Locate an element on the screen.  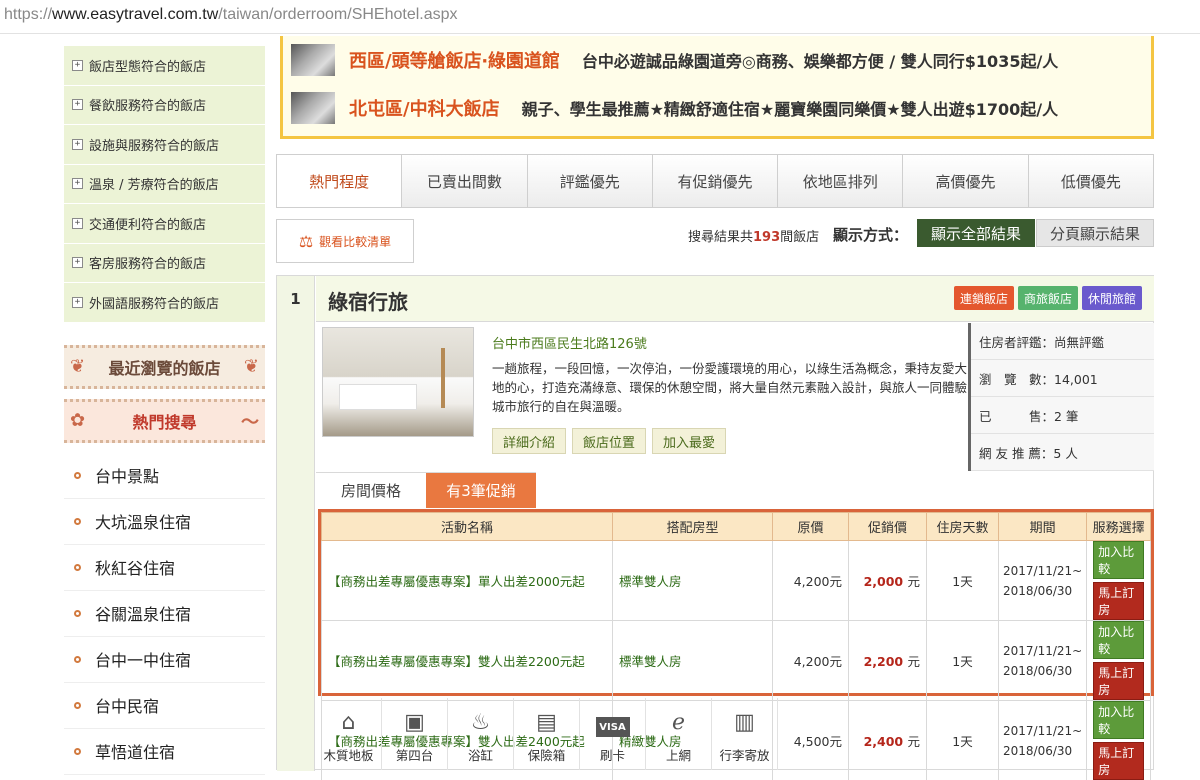
room-tabs: 房間價格 有3筆促銷 is located at coordinates (426, 490).